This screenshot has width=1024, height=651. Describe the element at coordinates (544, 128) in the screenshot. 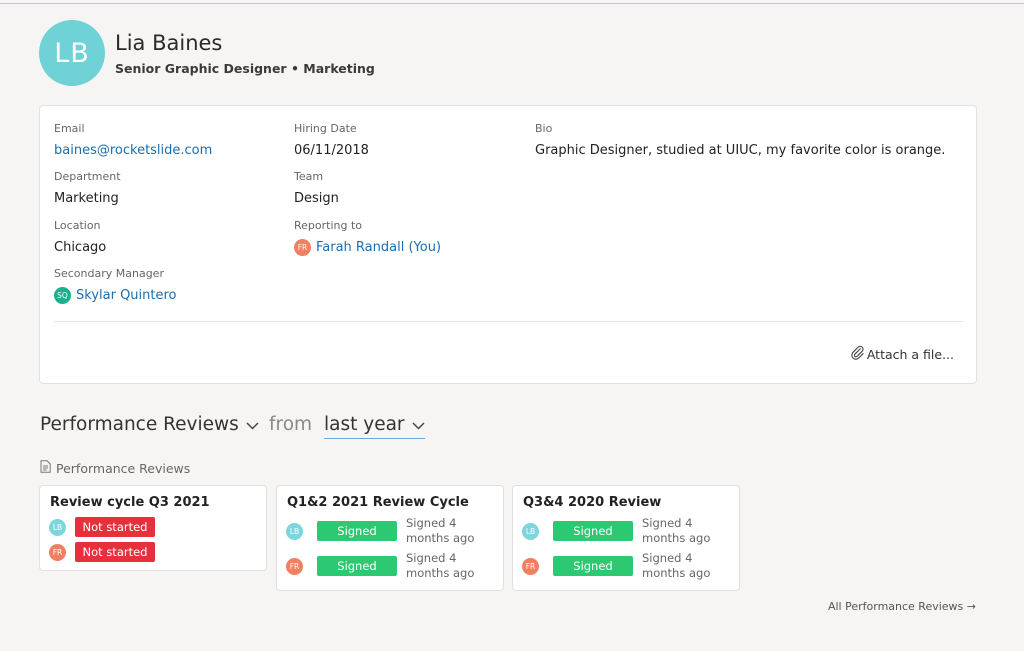

I see `bio-label: Bio` at that location.